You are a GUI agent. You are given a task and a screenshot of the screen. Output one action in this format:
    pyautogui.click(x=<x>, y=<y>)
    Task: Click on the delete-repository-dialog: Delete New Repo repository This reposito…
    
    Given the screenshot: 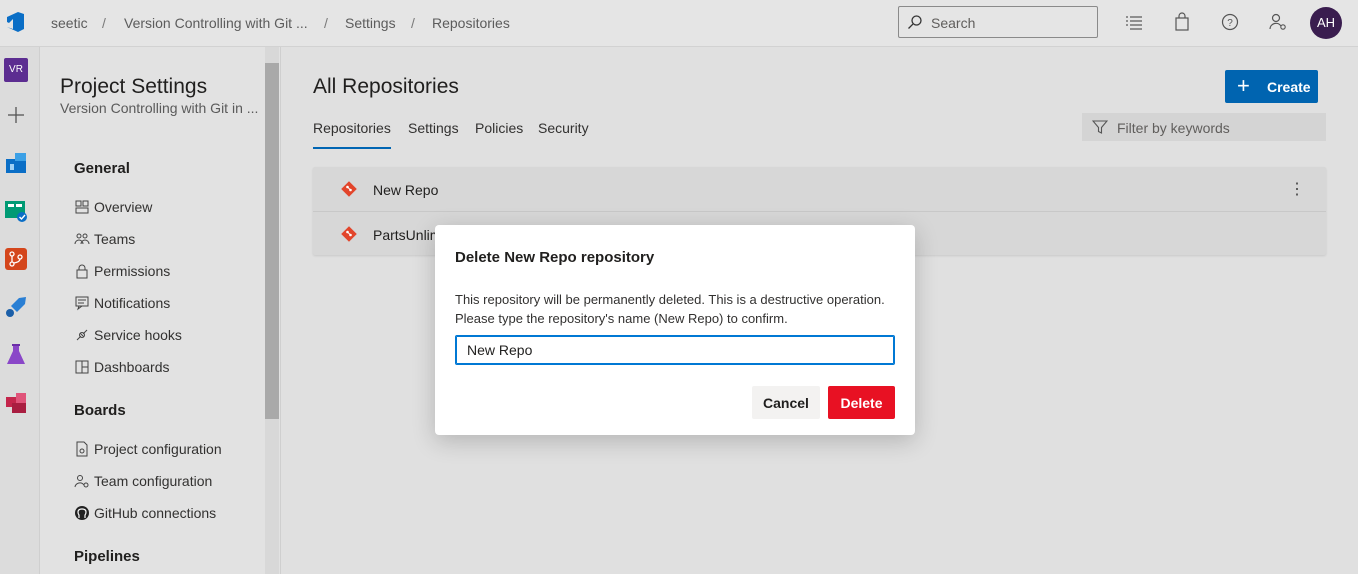 What is the action you would take?
    pyautogui.click(x=675, y=330)
    